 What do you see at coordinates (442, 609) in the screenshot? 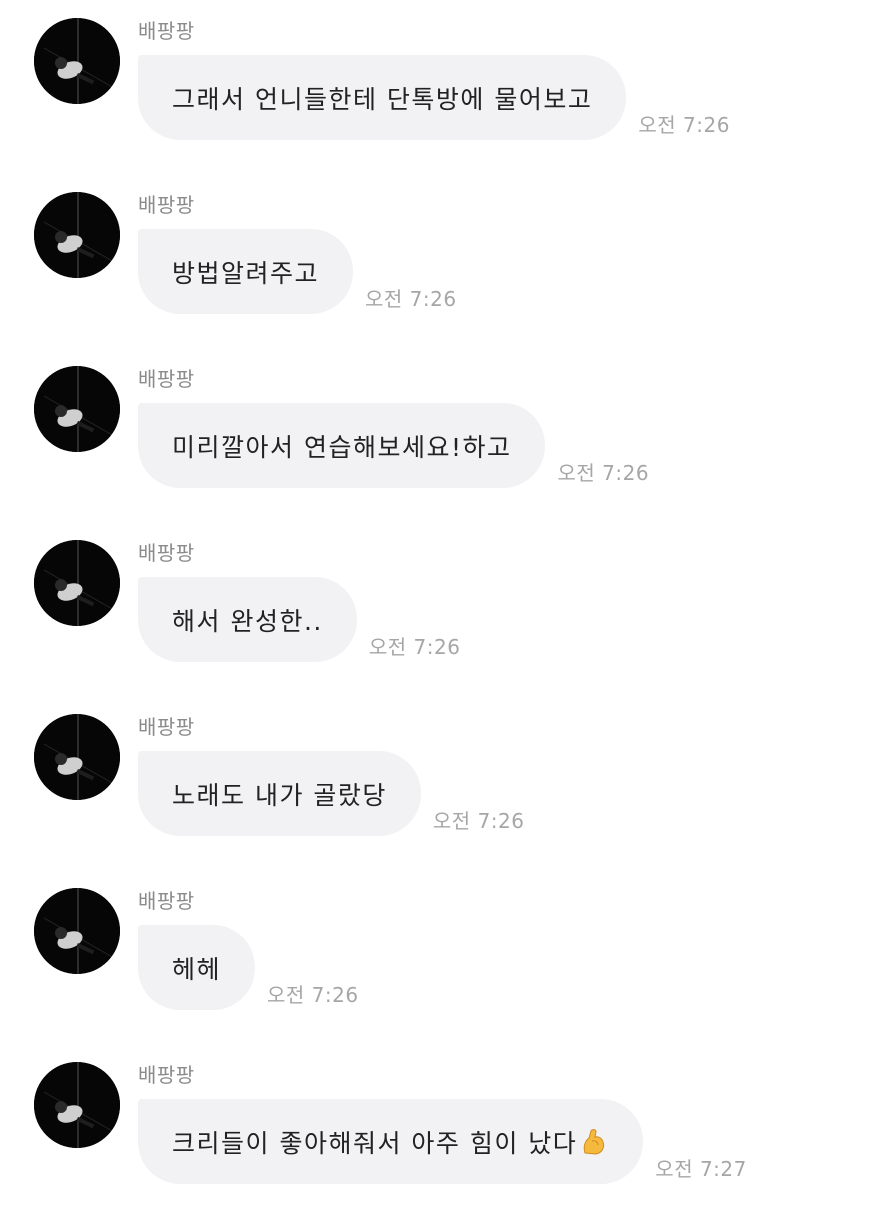
I see `message-item: 배팡팡 해서 완성한.. 오전 7:26` at bounding box center [442, 609].